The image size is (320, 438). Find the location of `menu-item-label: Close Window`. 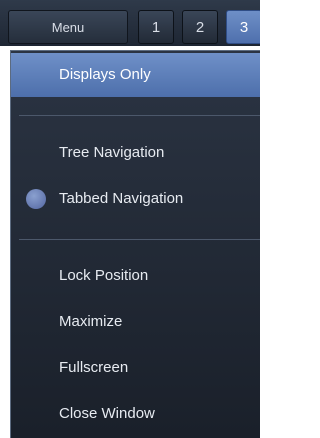

menu-item-label: Close Window is located at coordinates (107, 413).